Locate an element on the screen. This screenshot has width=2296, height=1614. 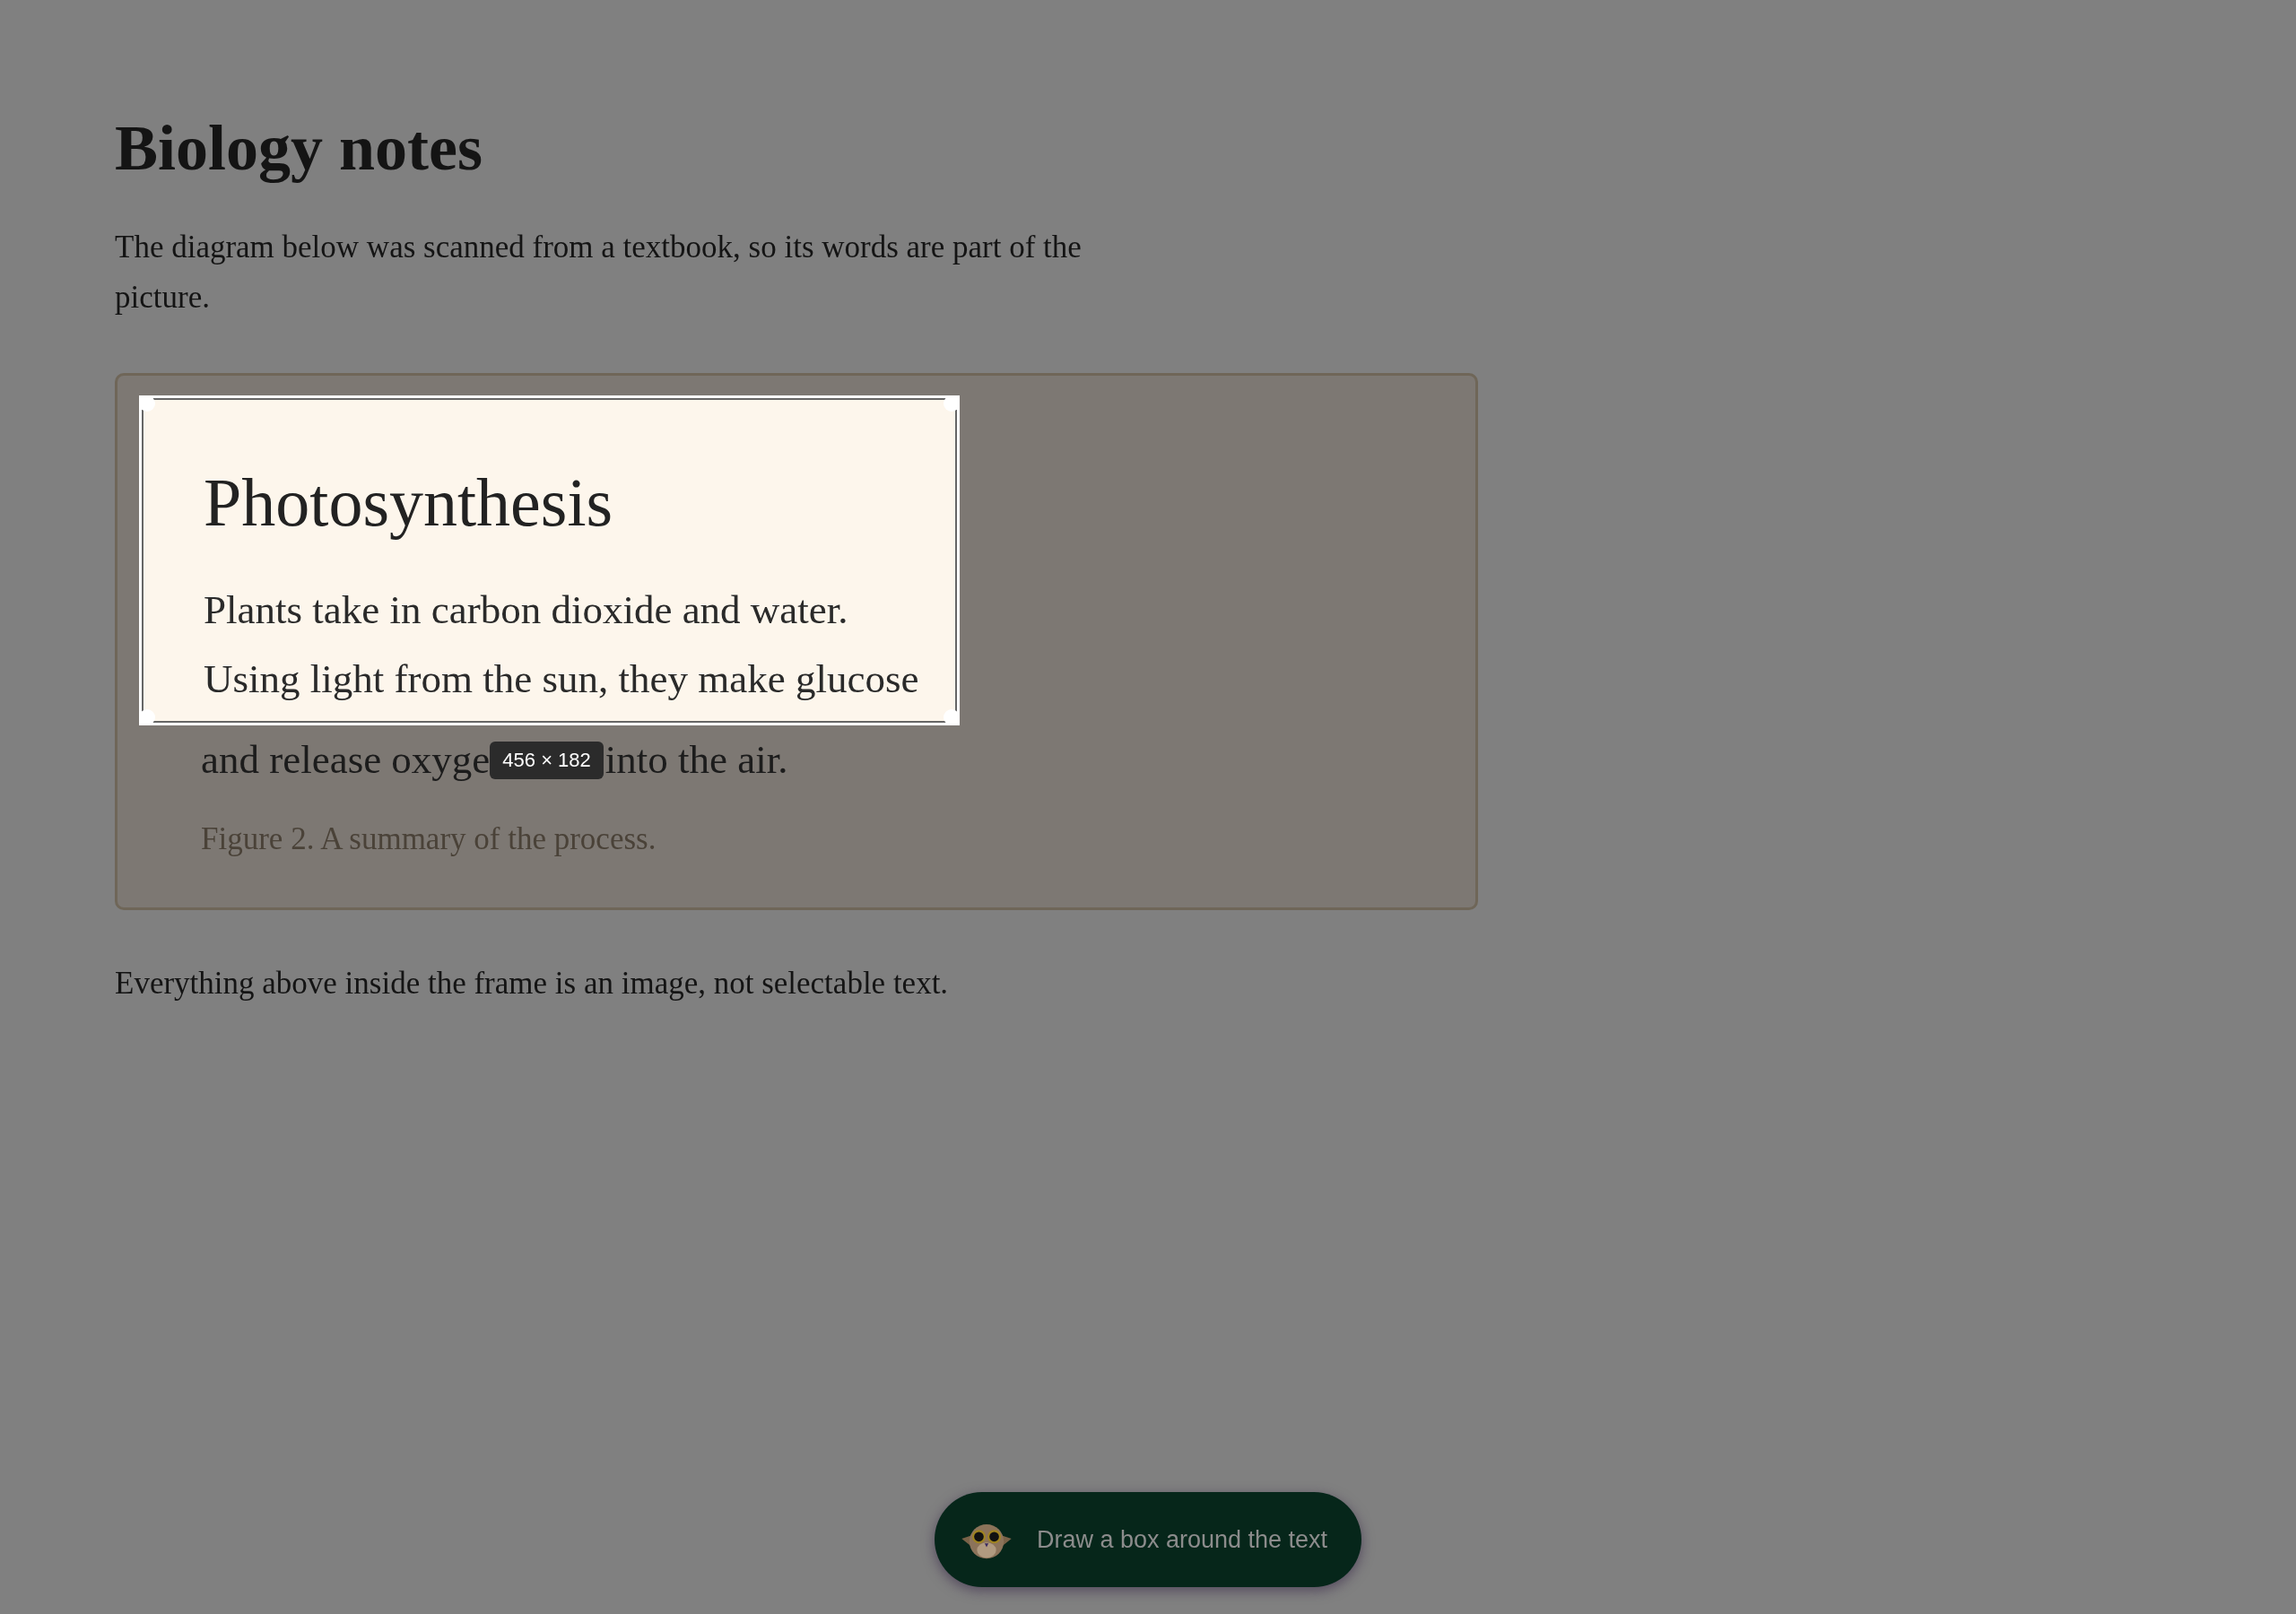
size-tooltip: 456 × 182 is located at coordinates (547, 760).